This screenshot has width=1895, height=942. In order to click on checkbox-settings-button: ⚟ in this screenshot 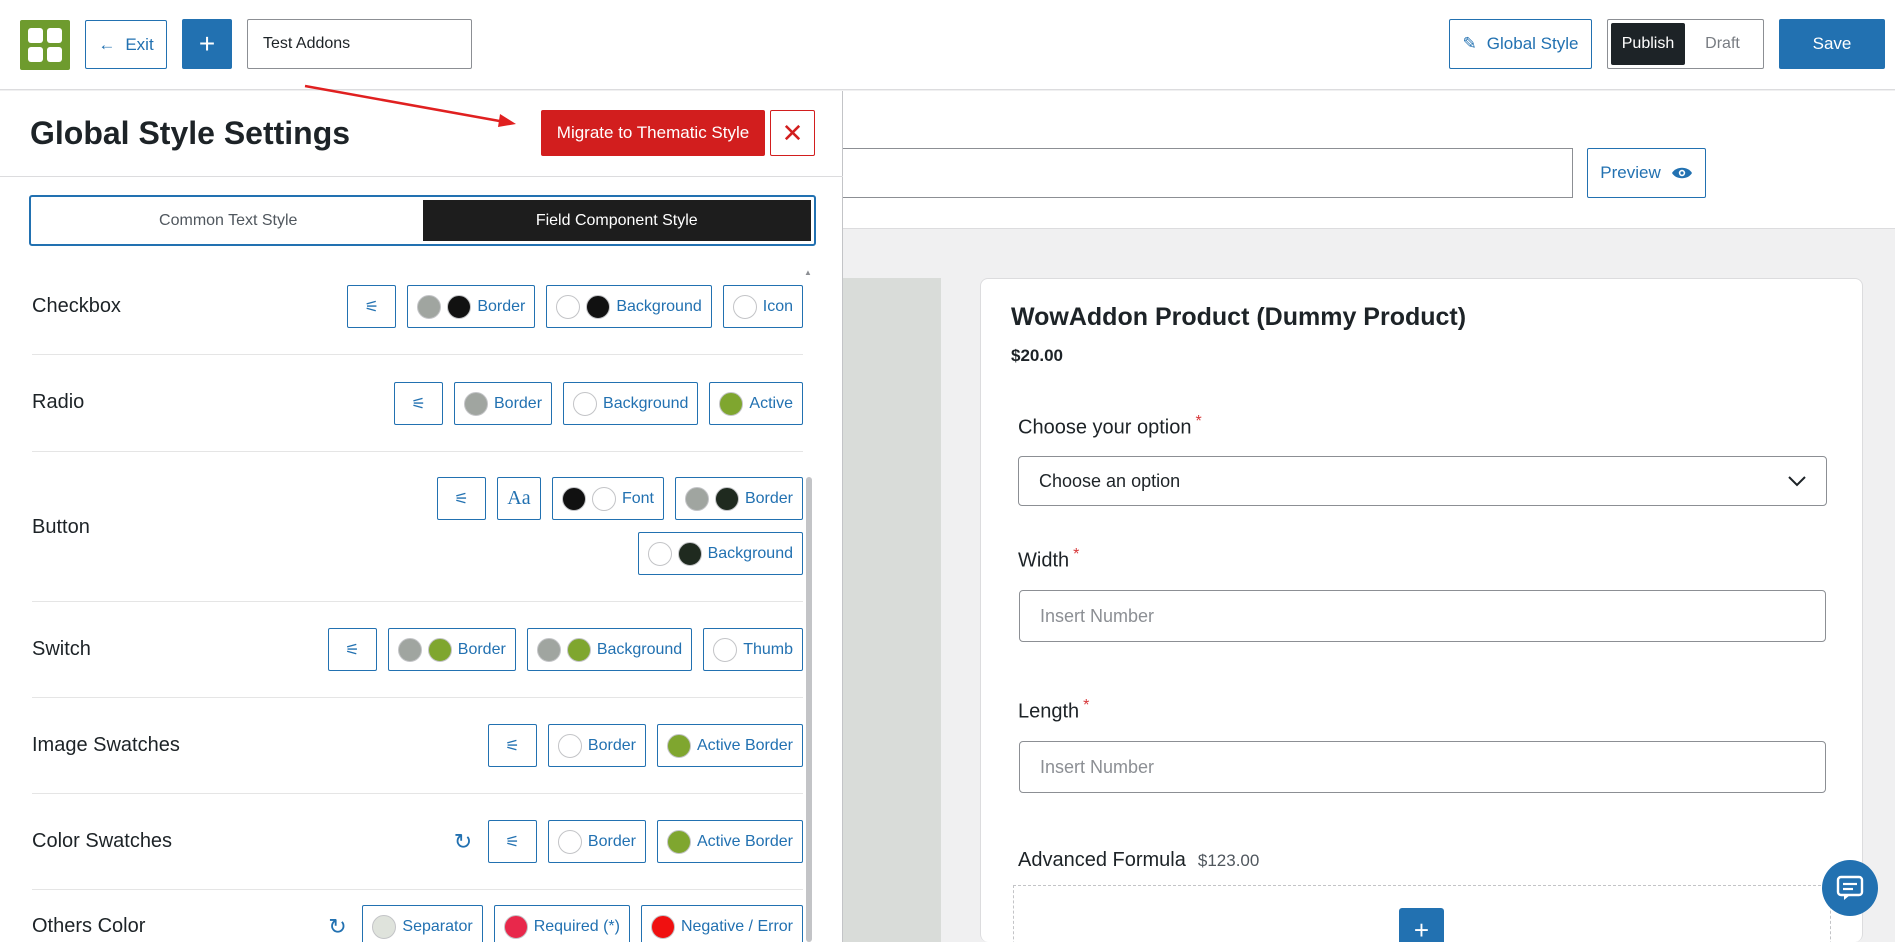, I will do `click(372, 306)`.